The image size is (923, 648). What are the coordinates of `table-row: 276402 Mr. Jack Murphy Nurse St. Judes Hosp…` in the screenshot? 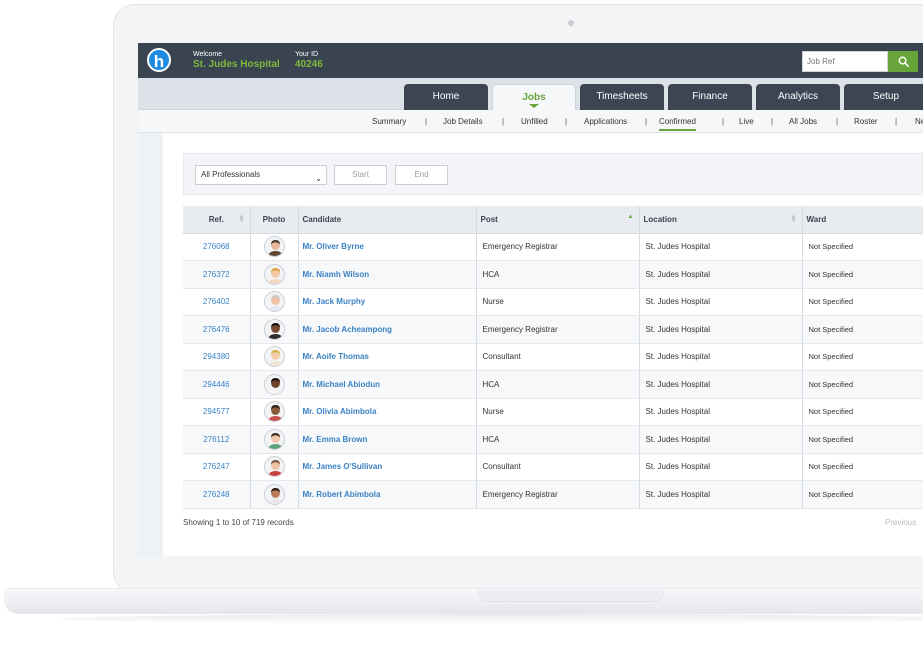 It's located at (553, 302).